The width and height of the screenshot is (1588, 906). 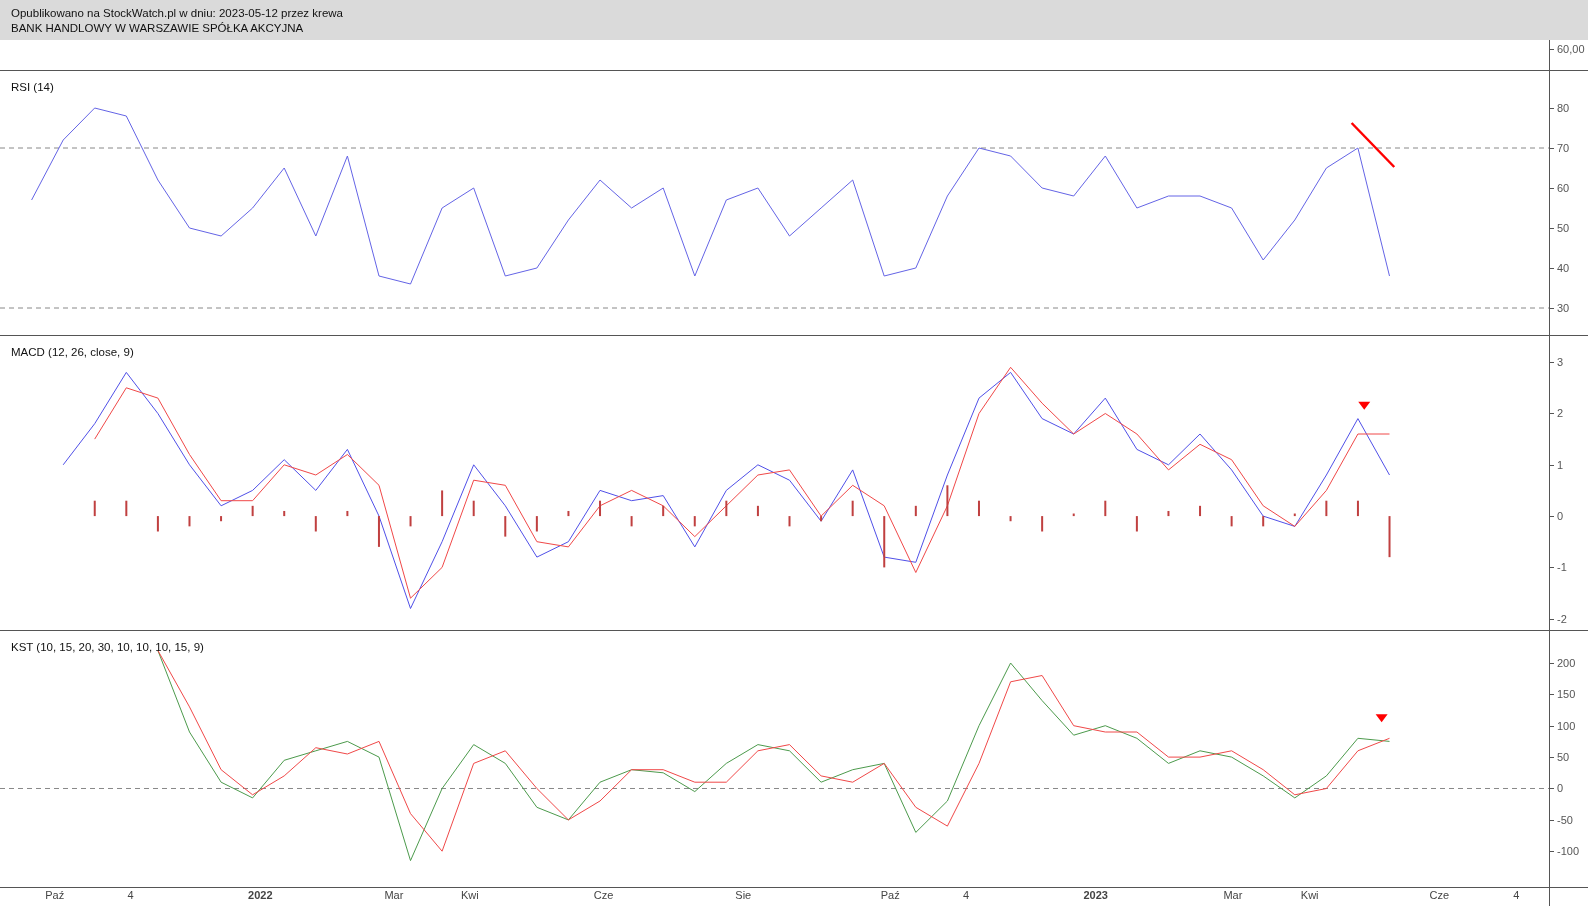 I want to click on axis-label: 2, so click(x=1560, y=413).